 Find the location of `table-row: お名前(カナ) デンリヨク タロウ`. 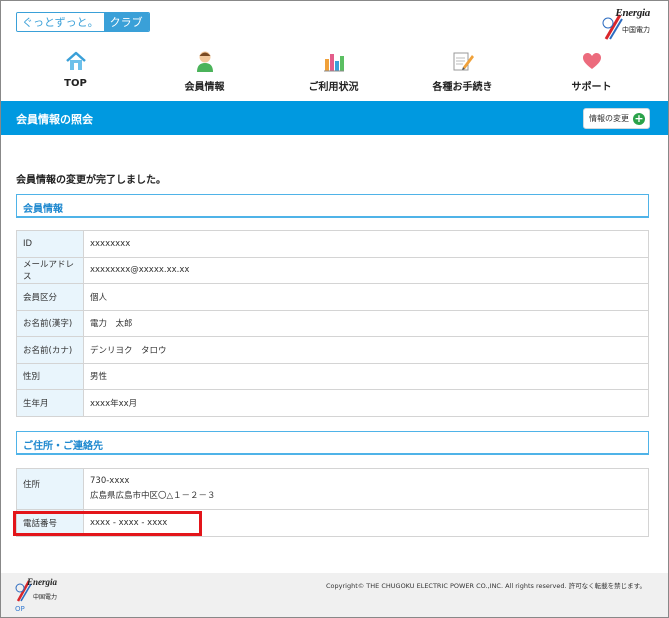

table-row: お名前(カナ) デンリヨク タロウ is located at coordinates (332, 350).